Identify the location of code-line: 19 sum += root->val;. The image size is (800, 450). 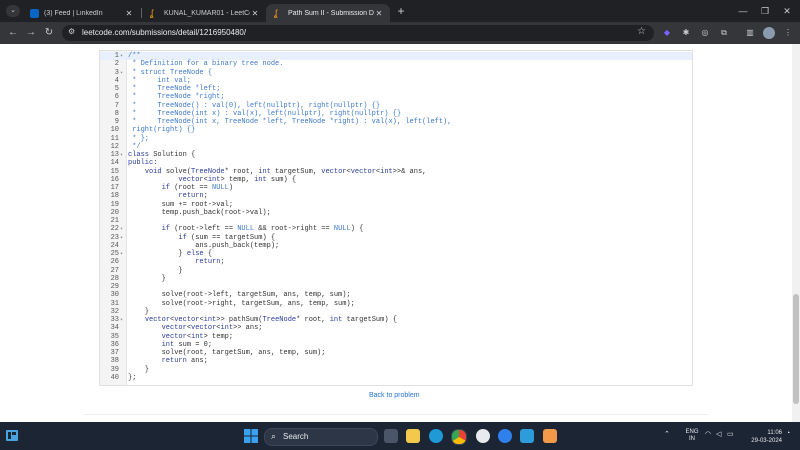
(396, 205).